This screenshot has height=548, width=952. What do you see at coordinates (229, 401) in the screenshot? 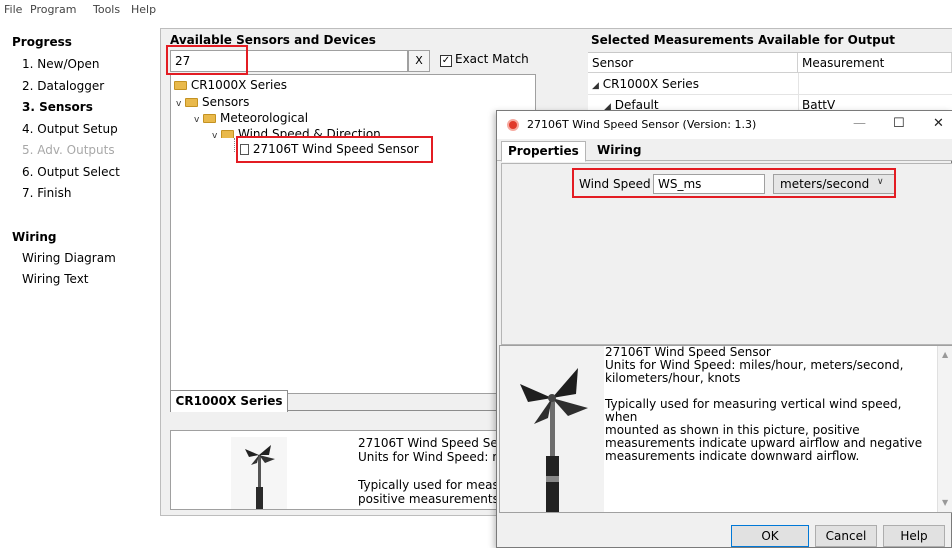
I see `tab-cr1000x-series: CR1000X Series` at bounding box center [229, 401].